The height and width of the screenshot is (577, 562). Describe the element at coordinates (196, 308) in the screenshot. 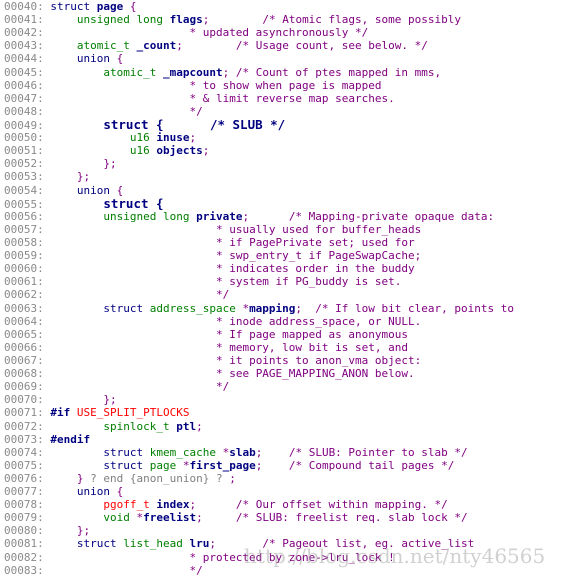

I see `type-name: address_space` at that location.